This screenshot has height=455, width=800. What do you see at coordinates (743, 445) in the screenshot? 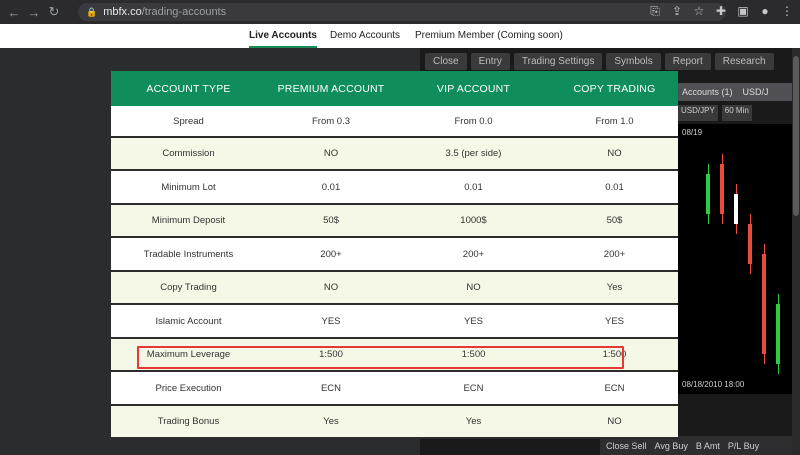
I see `bg-bottom-label: P/L Buy` at bounding box center [743, 445].